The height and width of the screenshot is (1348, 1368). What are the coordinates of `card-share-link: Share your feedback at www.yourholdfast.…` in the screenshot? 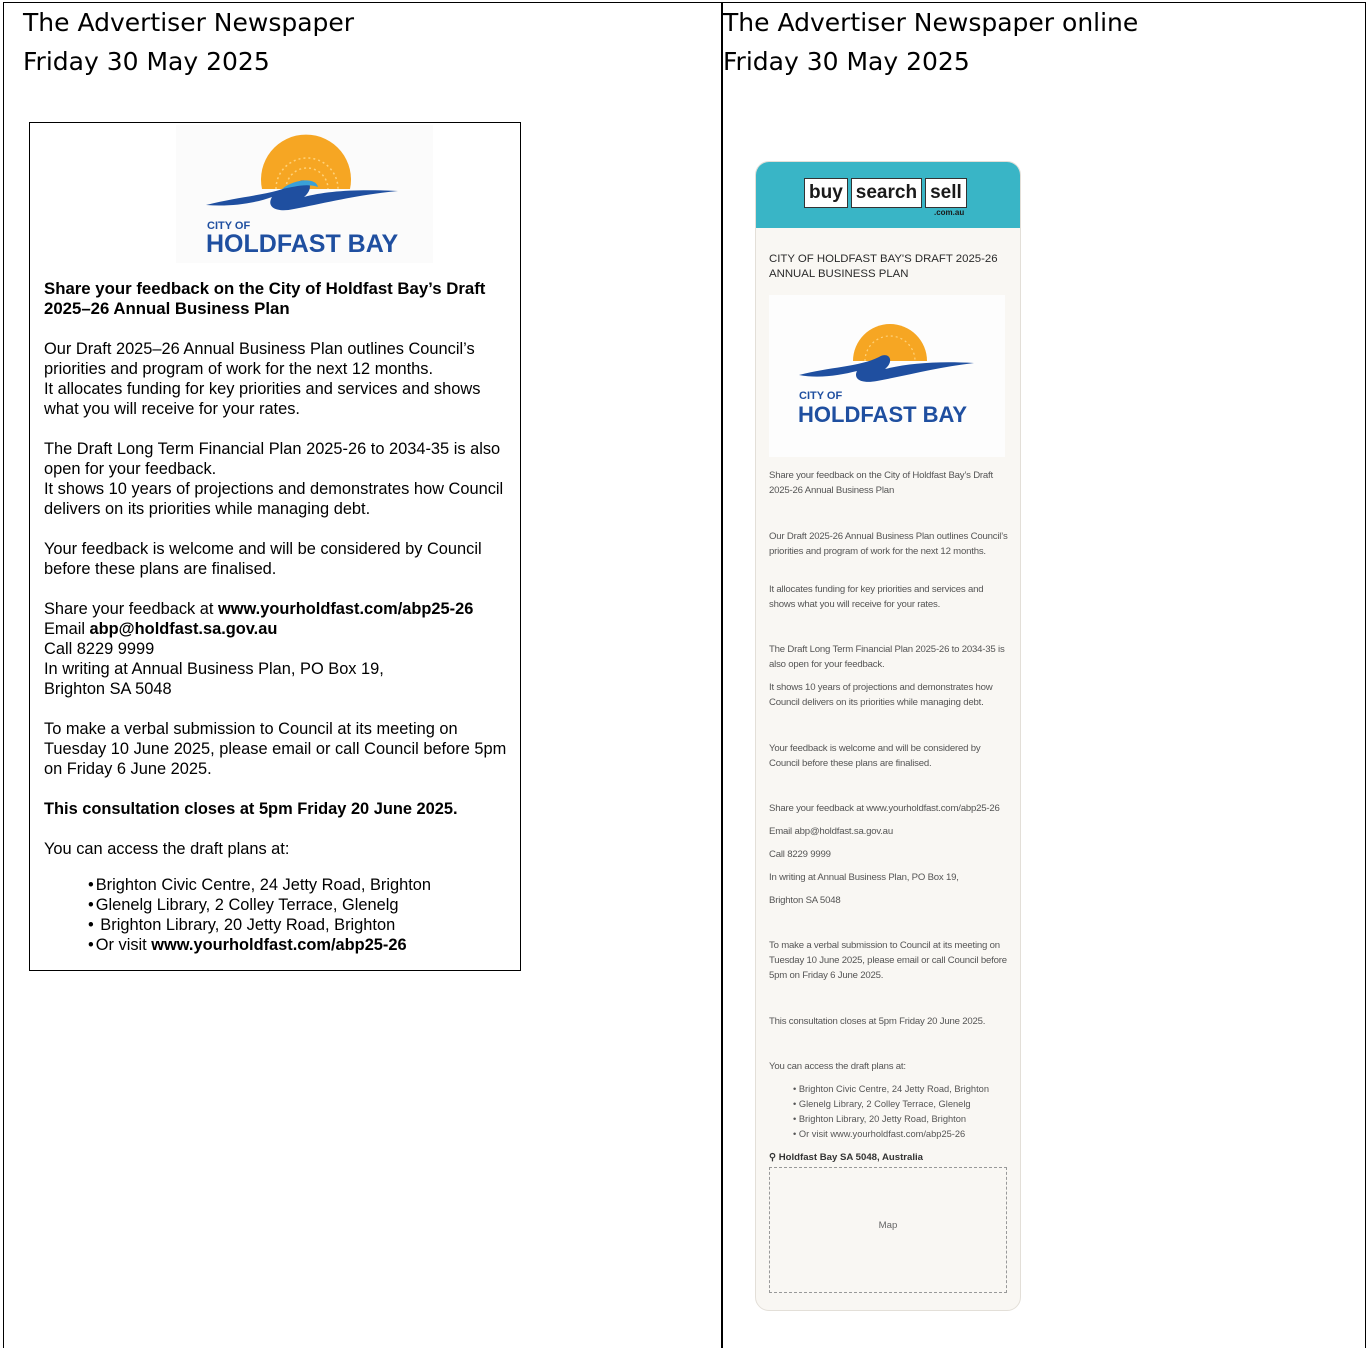 It's located at (889, 808).